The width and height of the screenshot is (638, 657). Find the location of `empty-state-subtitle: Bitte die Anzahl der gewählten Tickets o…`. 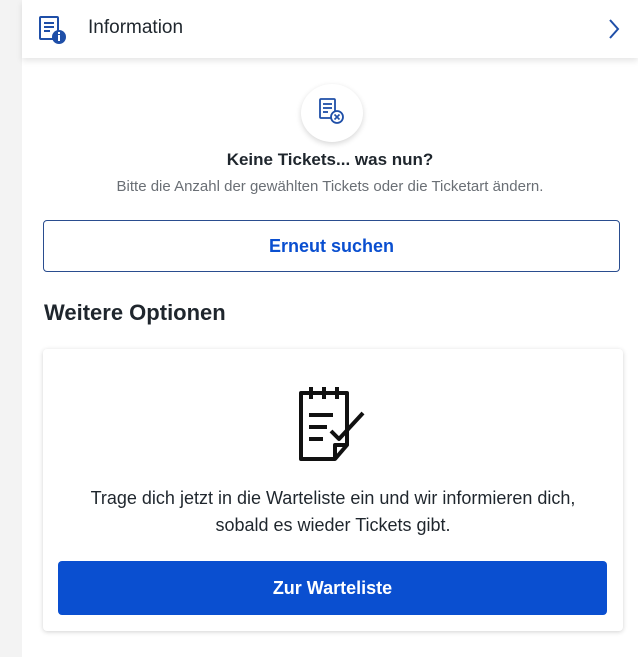

empty-state-subtitle: Bitte die Anzahl der gewählten Tickets o… is located at coordinates (330, 186).